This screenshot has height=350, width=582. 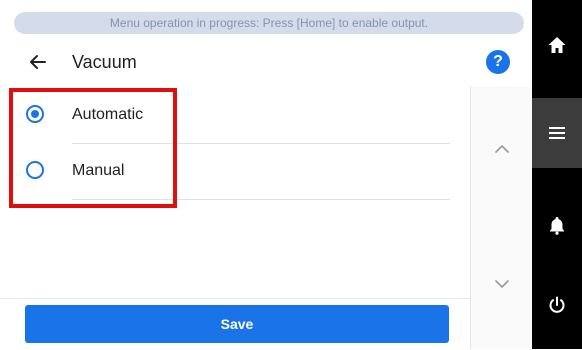 I want to click on help-button: ?, so click(x=498, y=62).